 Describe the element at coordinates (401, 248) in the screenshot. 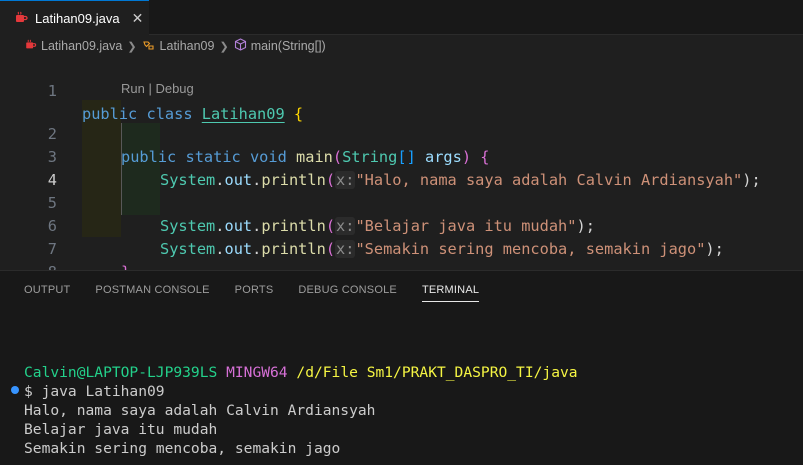

I see `code-line-7: 7 }` at that location.